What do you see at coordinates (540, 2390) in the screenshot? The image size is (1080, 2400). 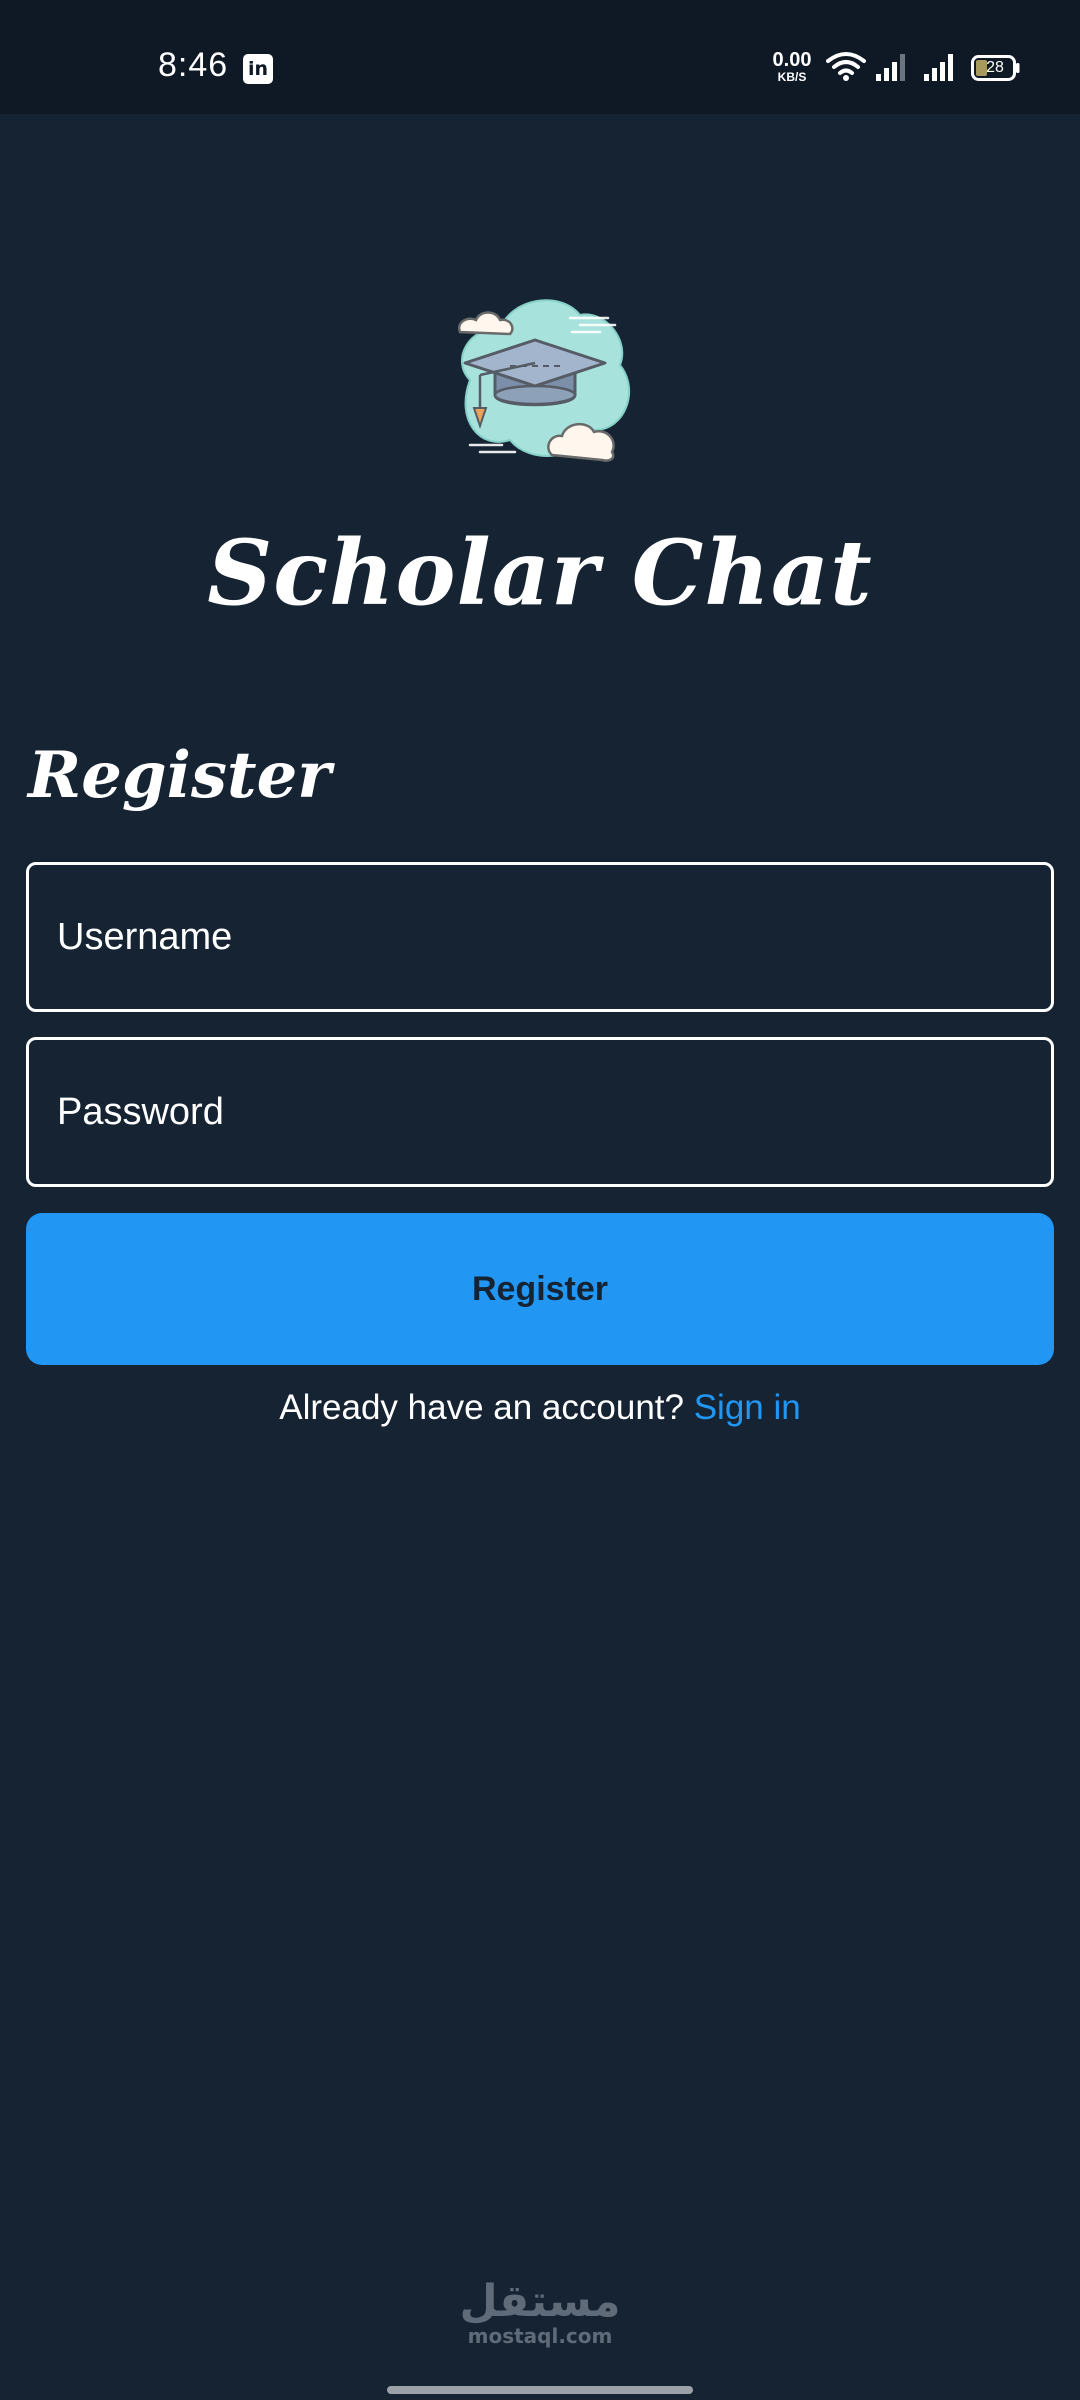 I see `home-indicator` at bounding box center [540, 2390].